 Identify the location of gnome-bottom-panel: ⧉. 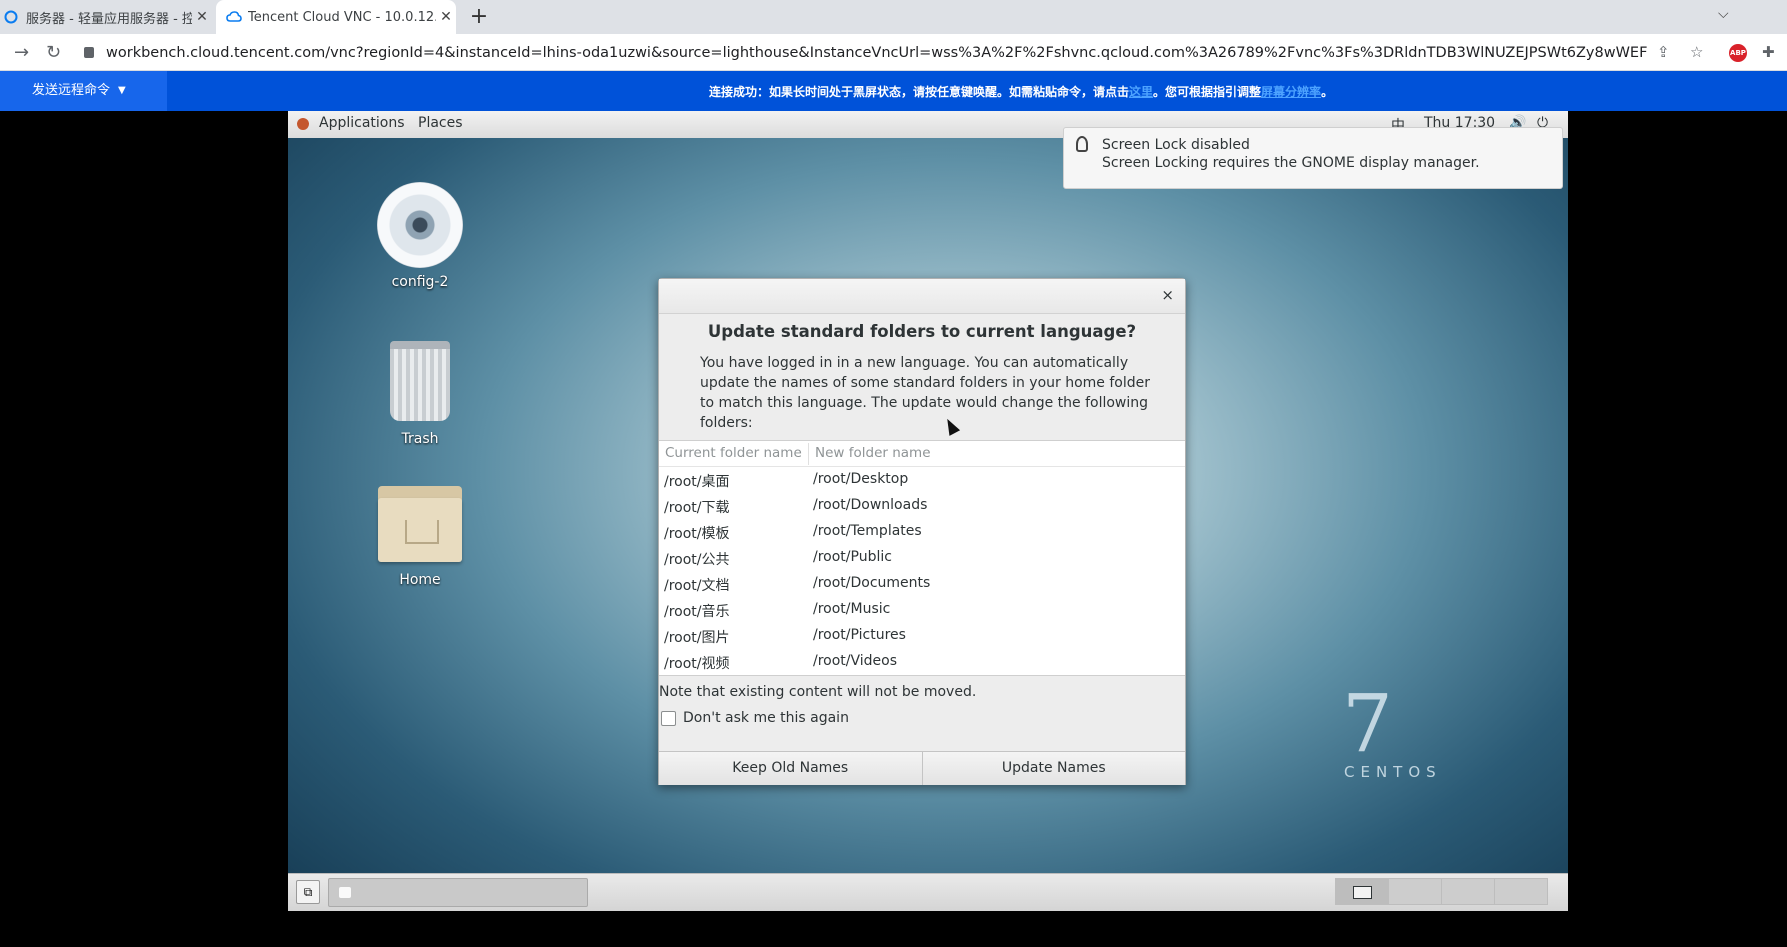
(928, 892).